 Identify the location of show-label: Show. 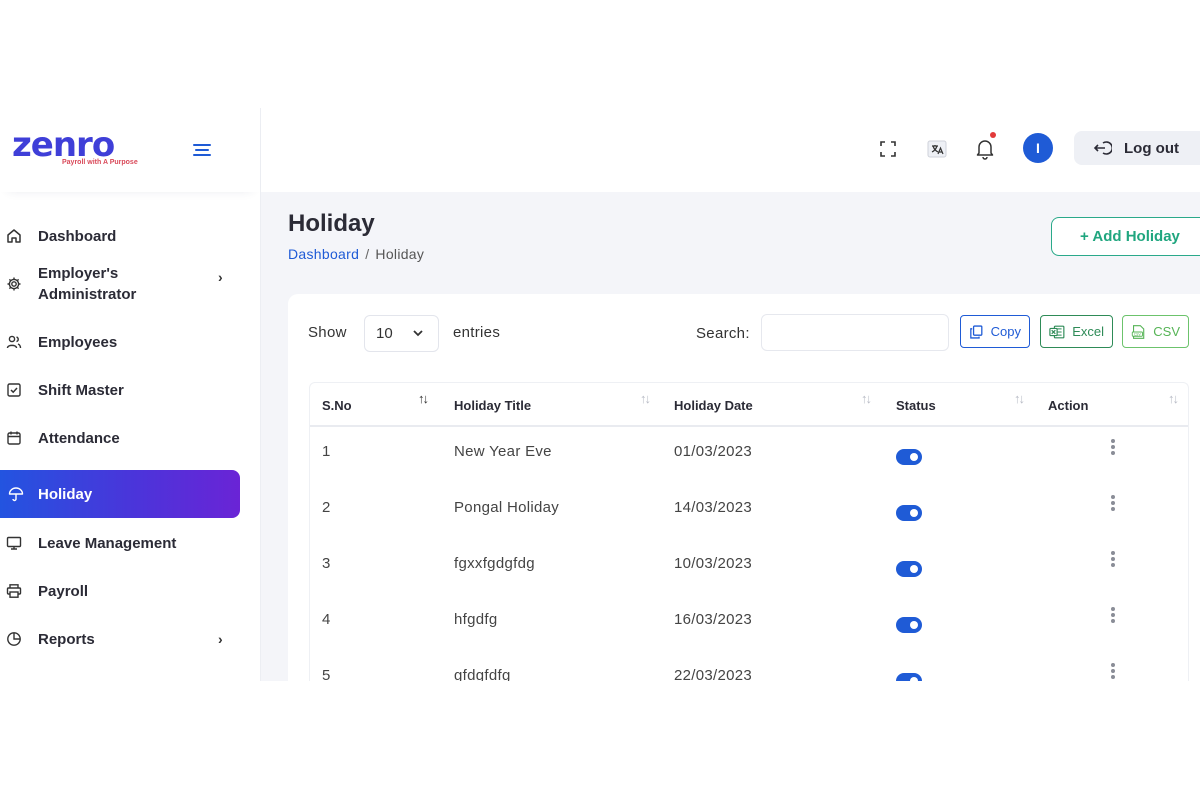
(327, 332).